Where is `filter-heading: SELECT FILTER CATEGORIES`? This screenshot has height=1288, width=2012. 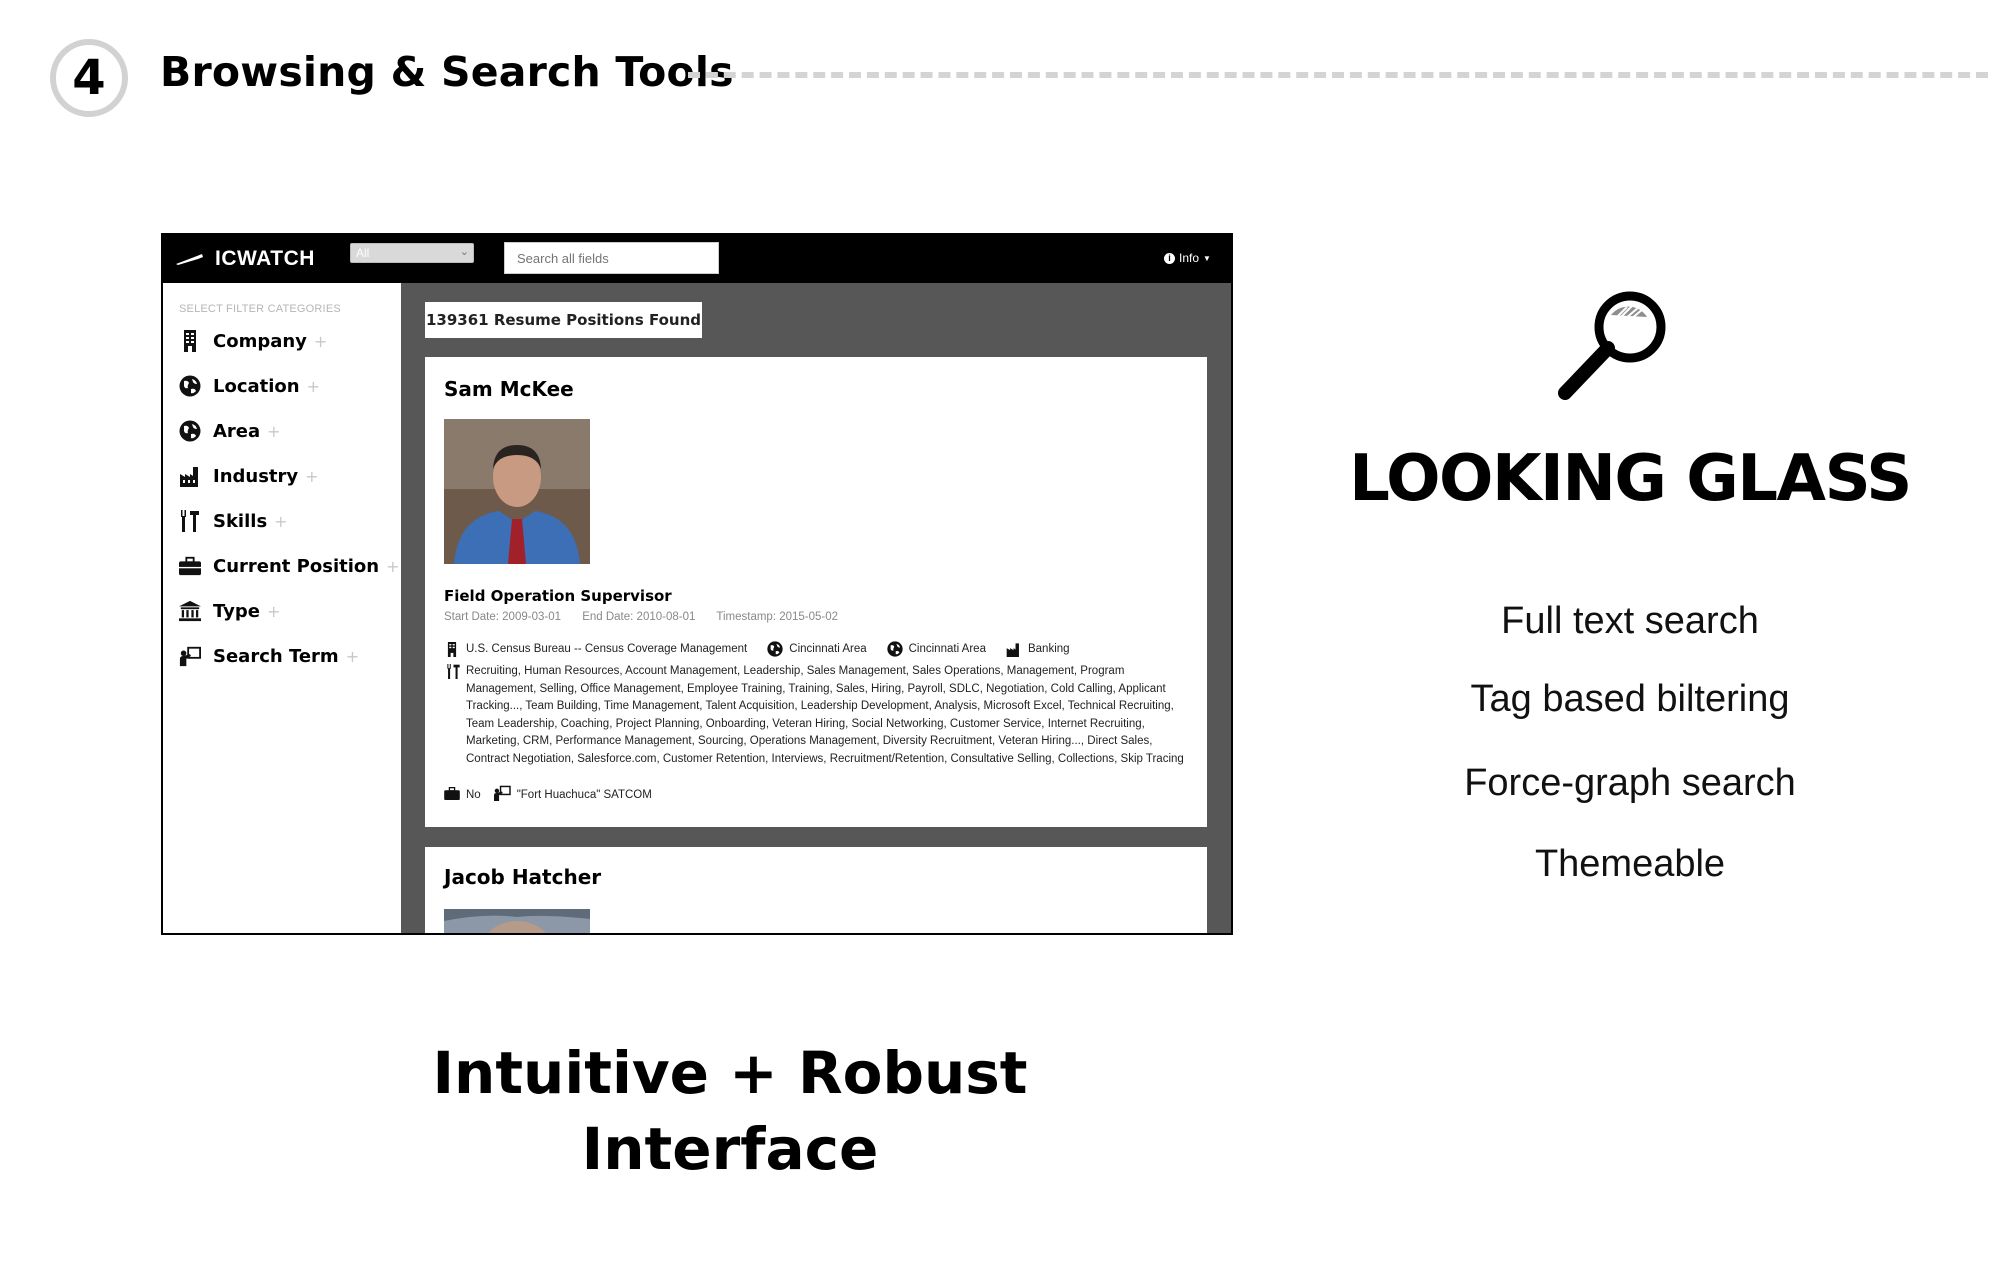
filter-heading: SELECT FILTER CATEGORIES is located at coordinates (260, 309).